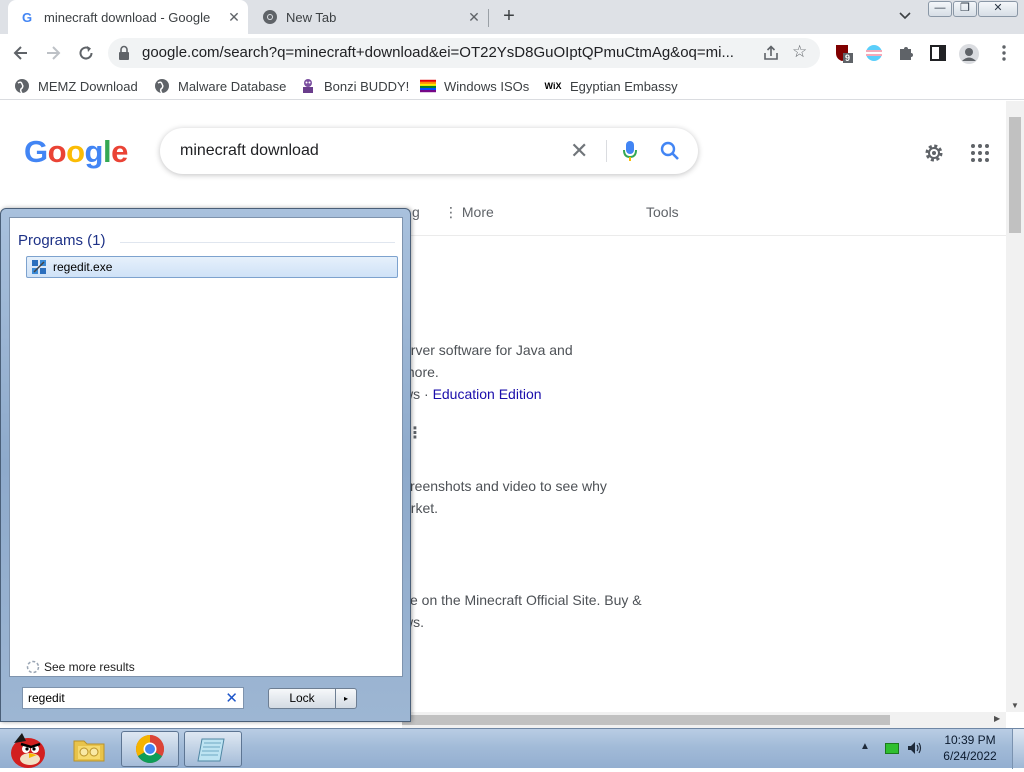 Image resolution: width=1024 pixels, height=772 pixels. Describe the element at coordinates (487, 86) in the screenshot. I see `bookmark-label: Windows ISOs` at that location.